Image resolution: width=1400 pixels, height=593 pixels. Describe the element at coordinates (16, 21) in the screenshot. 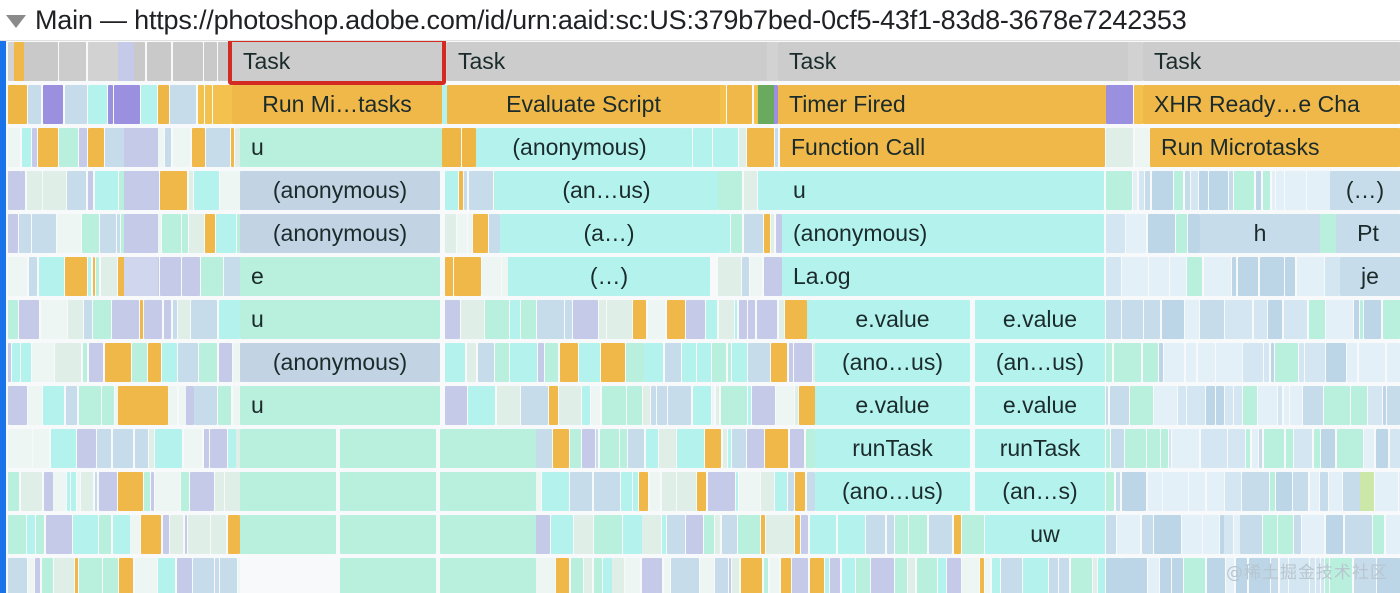

I see `triangle-down-icon` at that location.